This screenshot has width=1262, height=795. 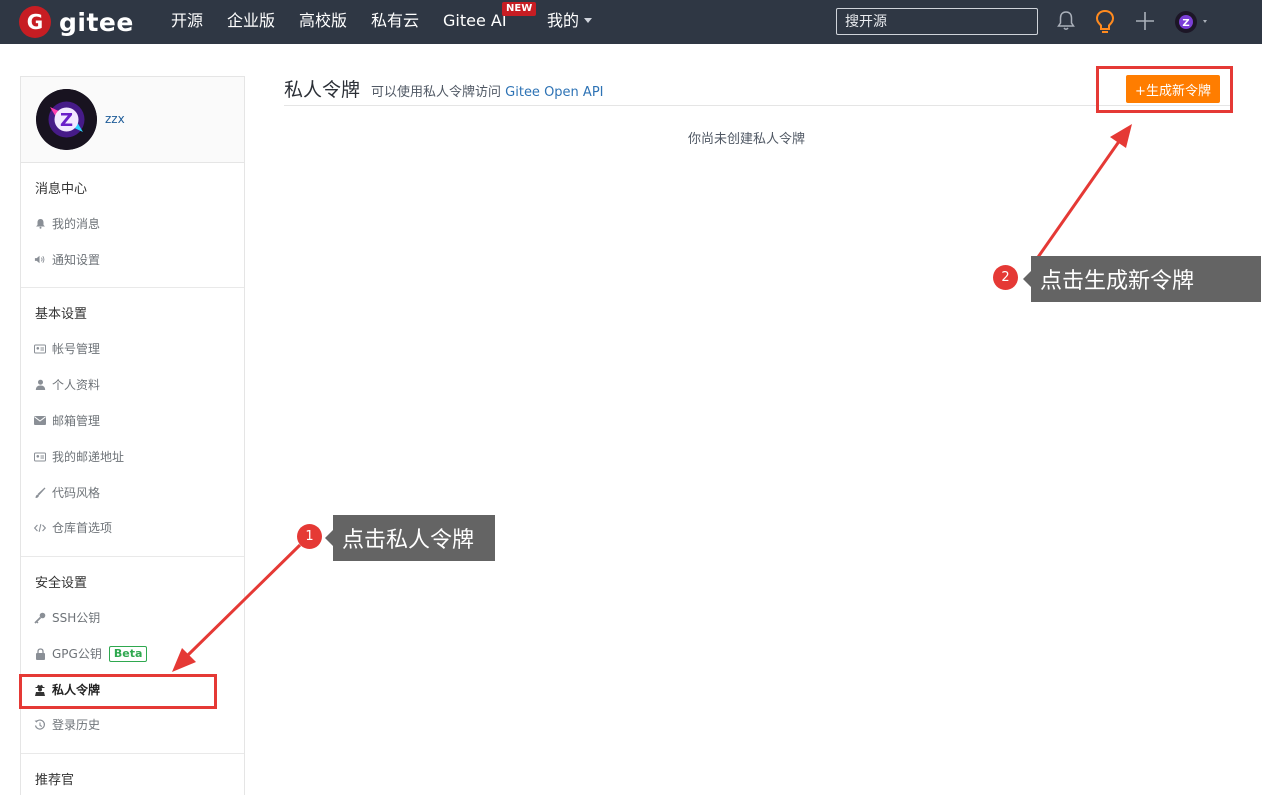 I want to click on step1-number-badge: 1, so click(x=309, y=536).